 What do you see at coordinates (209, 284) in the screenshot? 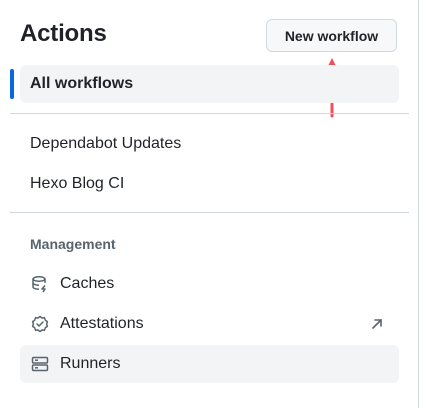
I see `sidebar-item-caches: Caches` at bounding box center [209, 284].